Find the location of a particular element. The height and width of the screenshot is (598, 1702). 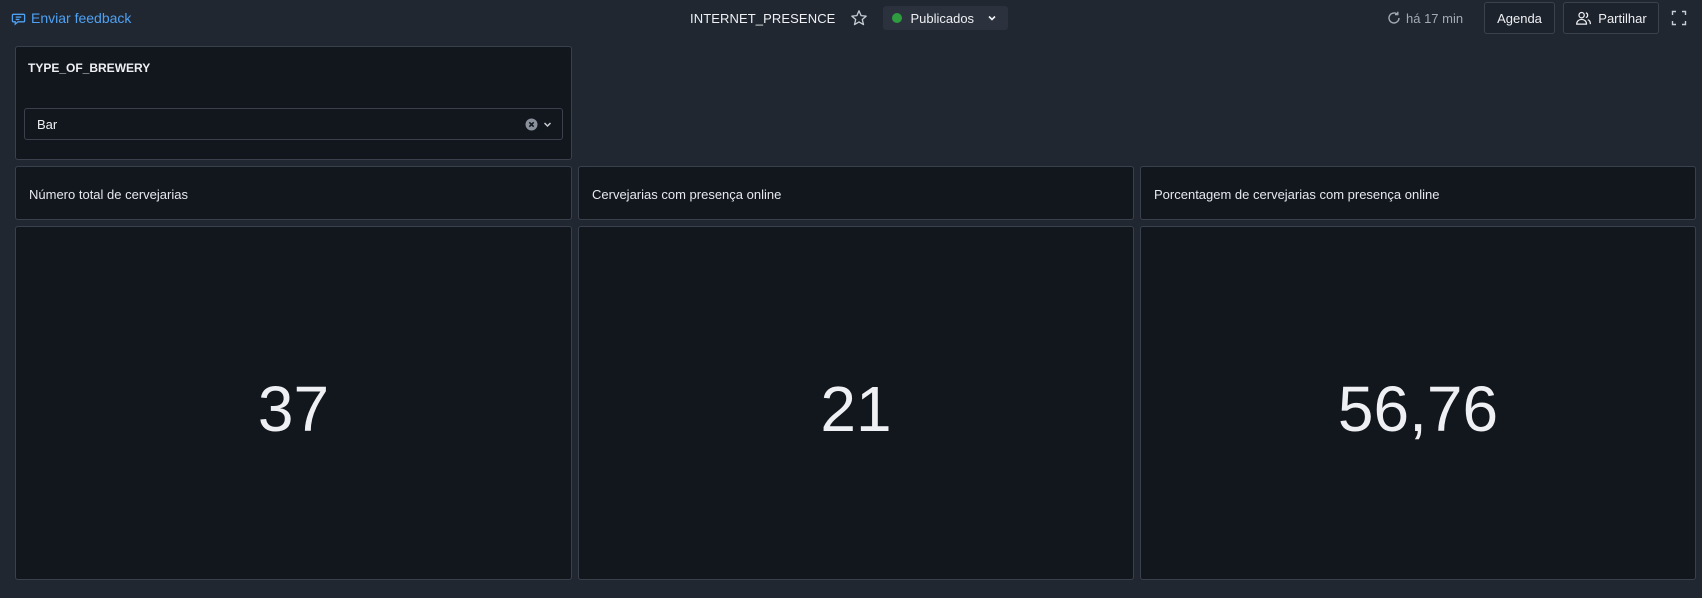

refresh-icon is located at coordinates (1394, 17).